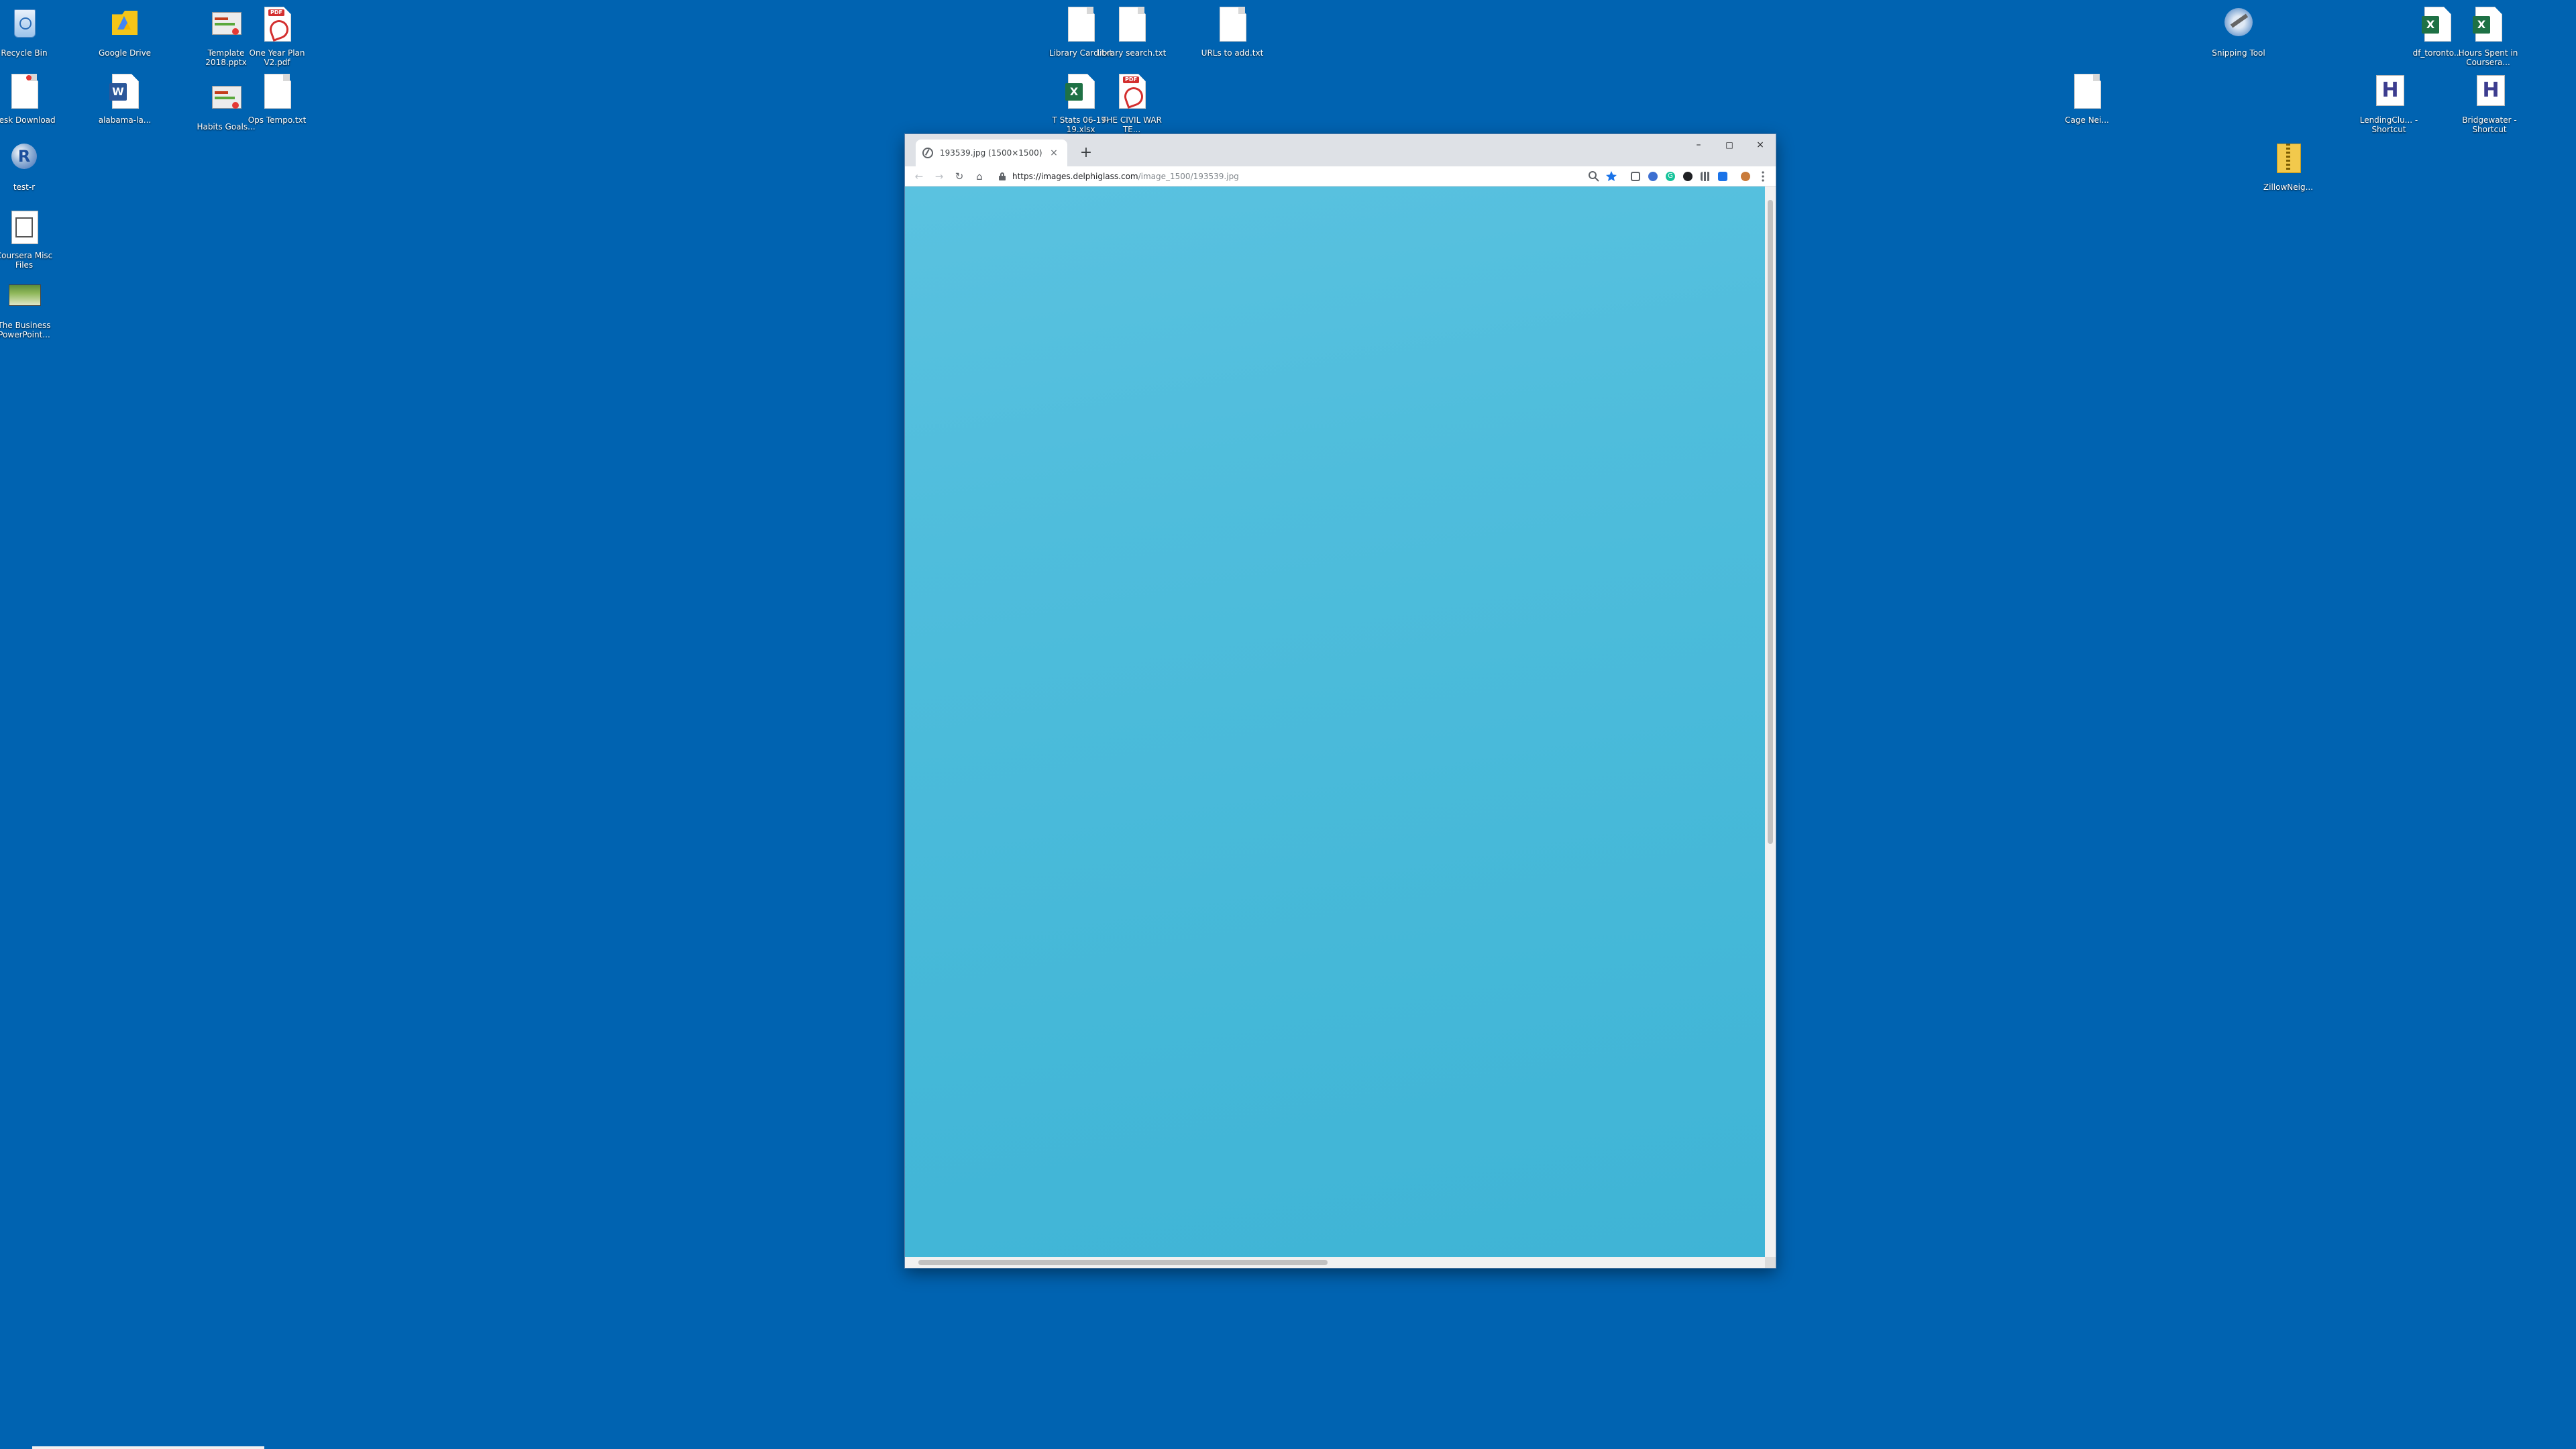 This screenshot has height=1449, width=2576. I want to click on slide-thumbnail-icon, so click(24, 298).